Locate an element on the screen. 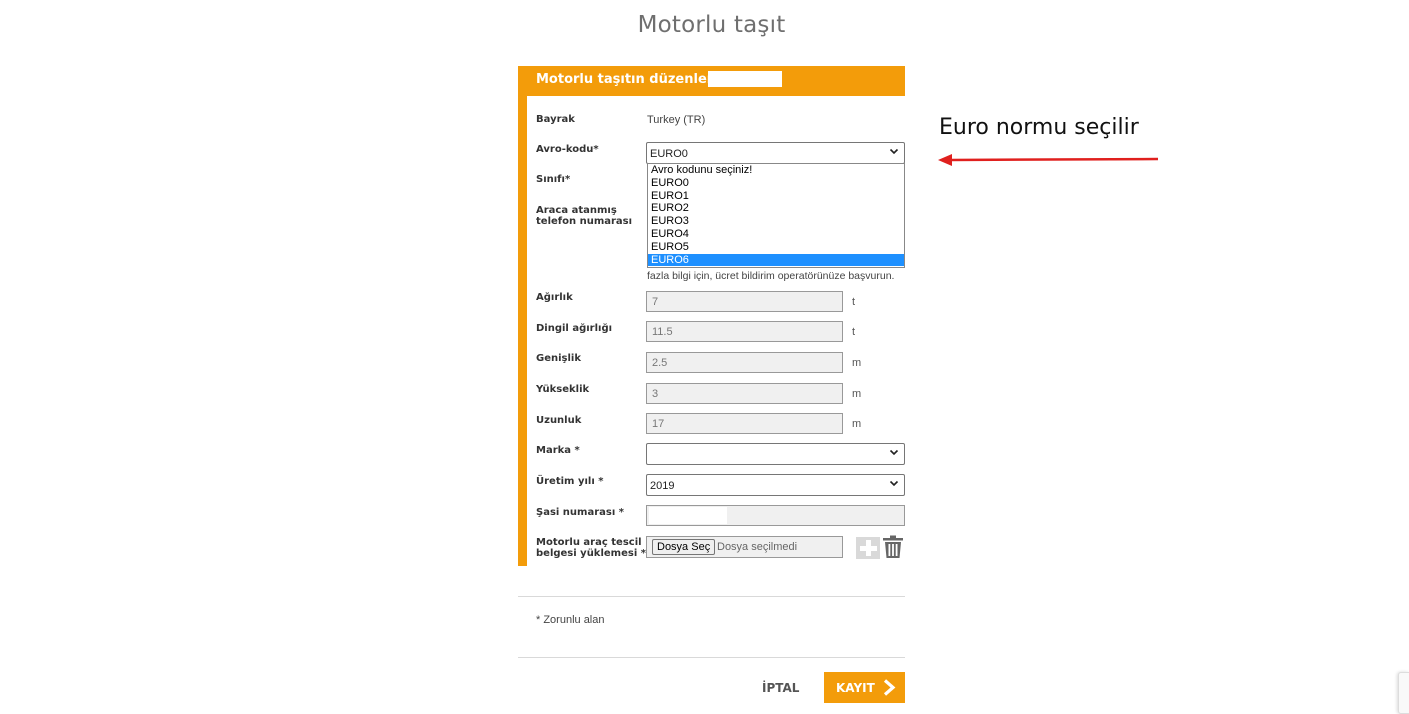  upload-label: Motorlu araç tescil belgesi yüklemesi * is located at coordinates (591, 548).